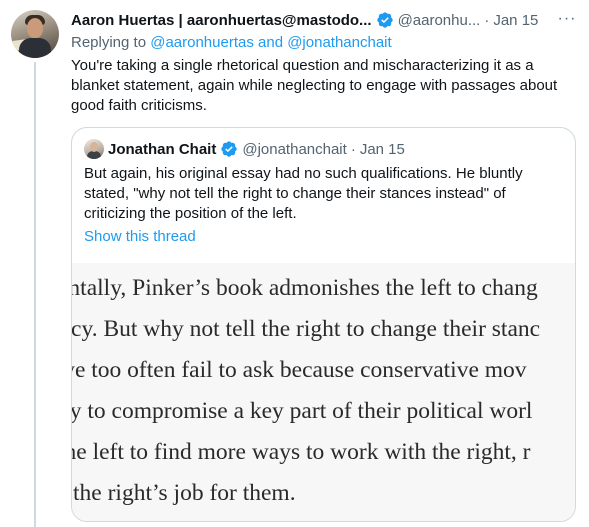  Describe the element at coordinates (382, 149) in the screenshot. I see `quoted-timestamp: Jan 15` at that location.